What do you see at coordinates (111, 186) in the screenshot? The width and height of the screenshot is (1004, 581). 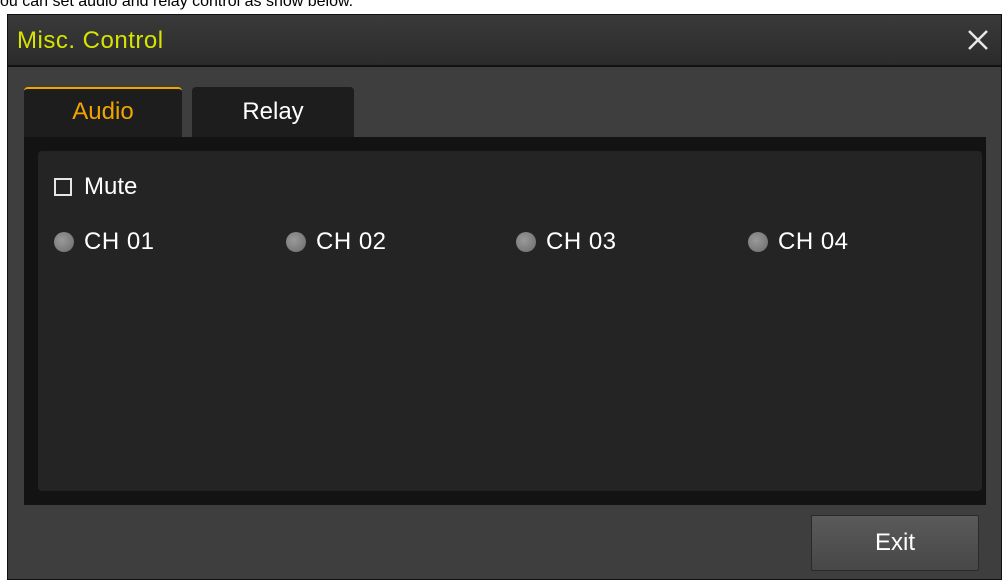 I see `mute-label: Mute` at bounding box center [111, 186].